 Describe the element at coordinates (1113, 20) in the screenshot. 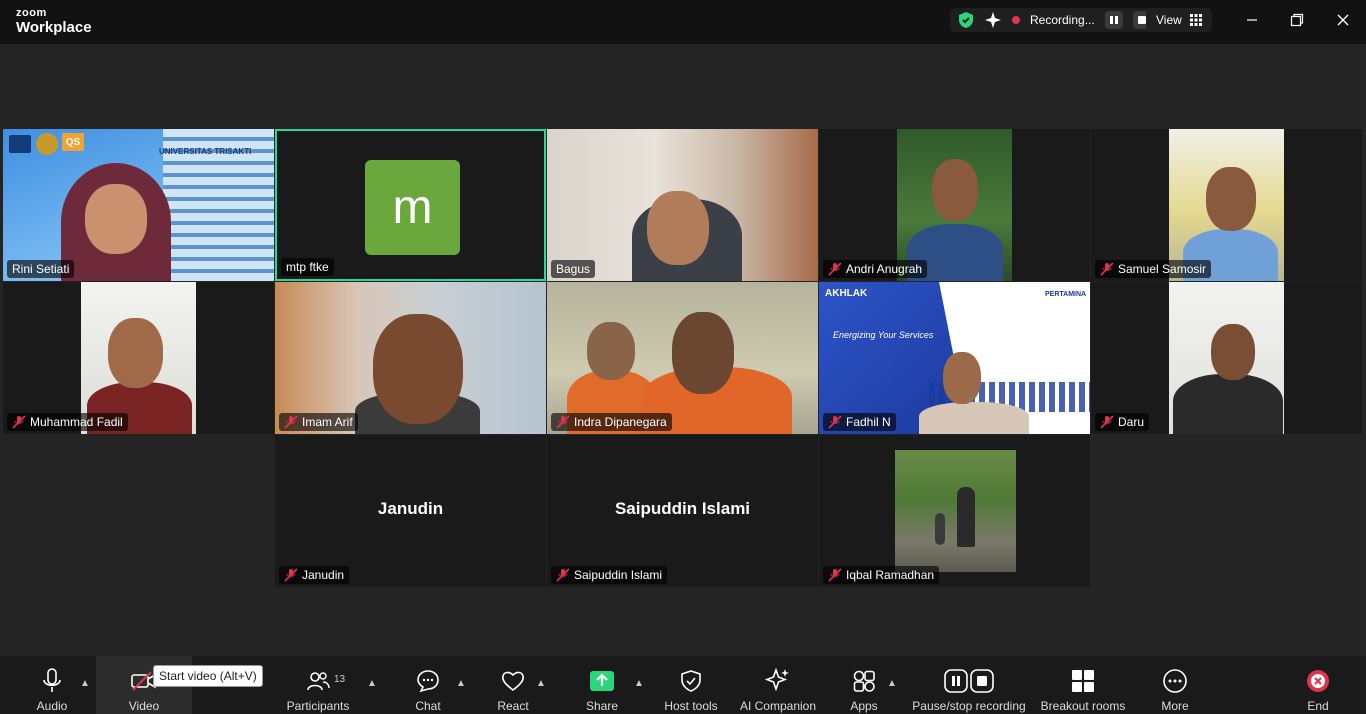

I see `pause-recording-button` at that location.